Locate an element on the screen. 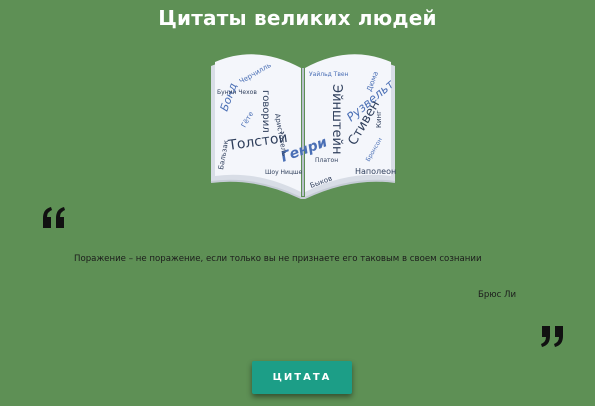 This screenshot has width=595, height=406. svg-text: Бунин Чехов is located at coordinates (237, 92).